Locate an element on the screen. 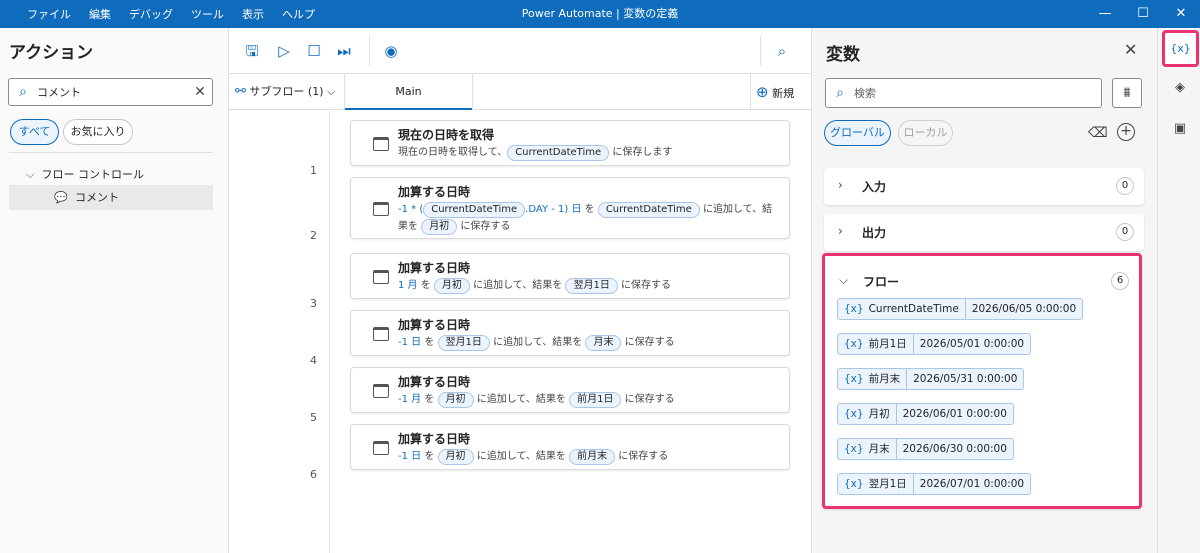  variables-search-placeholder: 検索 is located at coordinates (977, 93).